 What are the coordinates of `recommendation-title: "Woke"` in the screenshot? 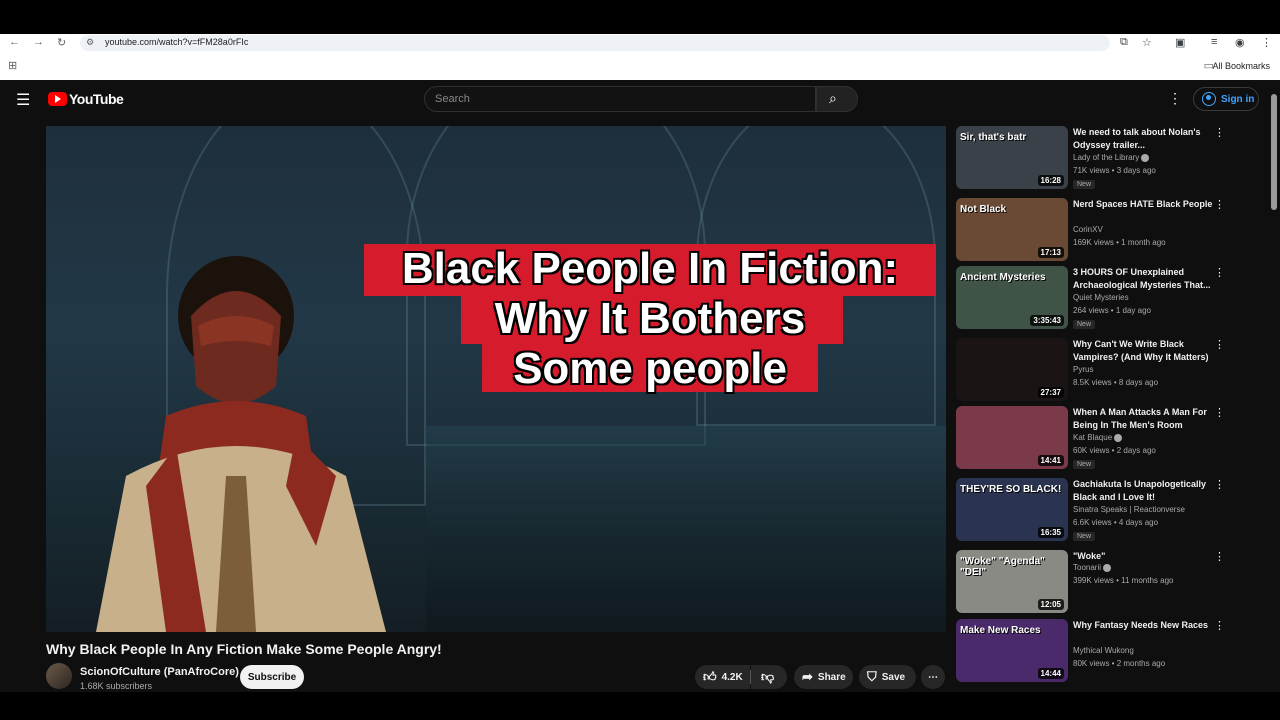 It's located at (1143, 556).